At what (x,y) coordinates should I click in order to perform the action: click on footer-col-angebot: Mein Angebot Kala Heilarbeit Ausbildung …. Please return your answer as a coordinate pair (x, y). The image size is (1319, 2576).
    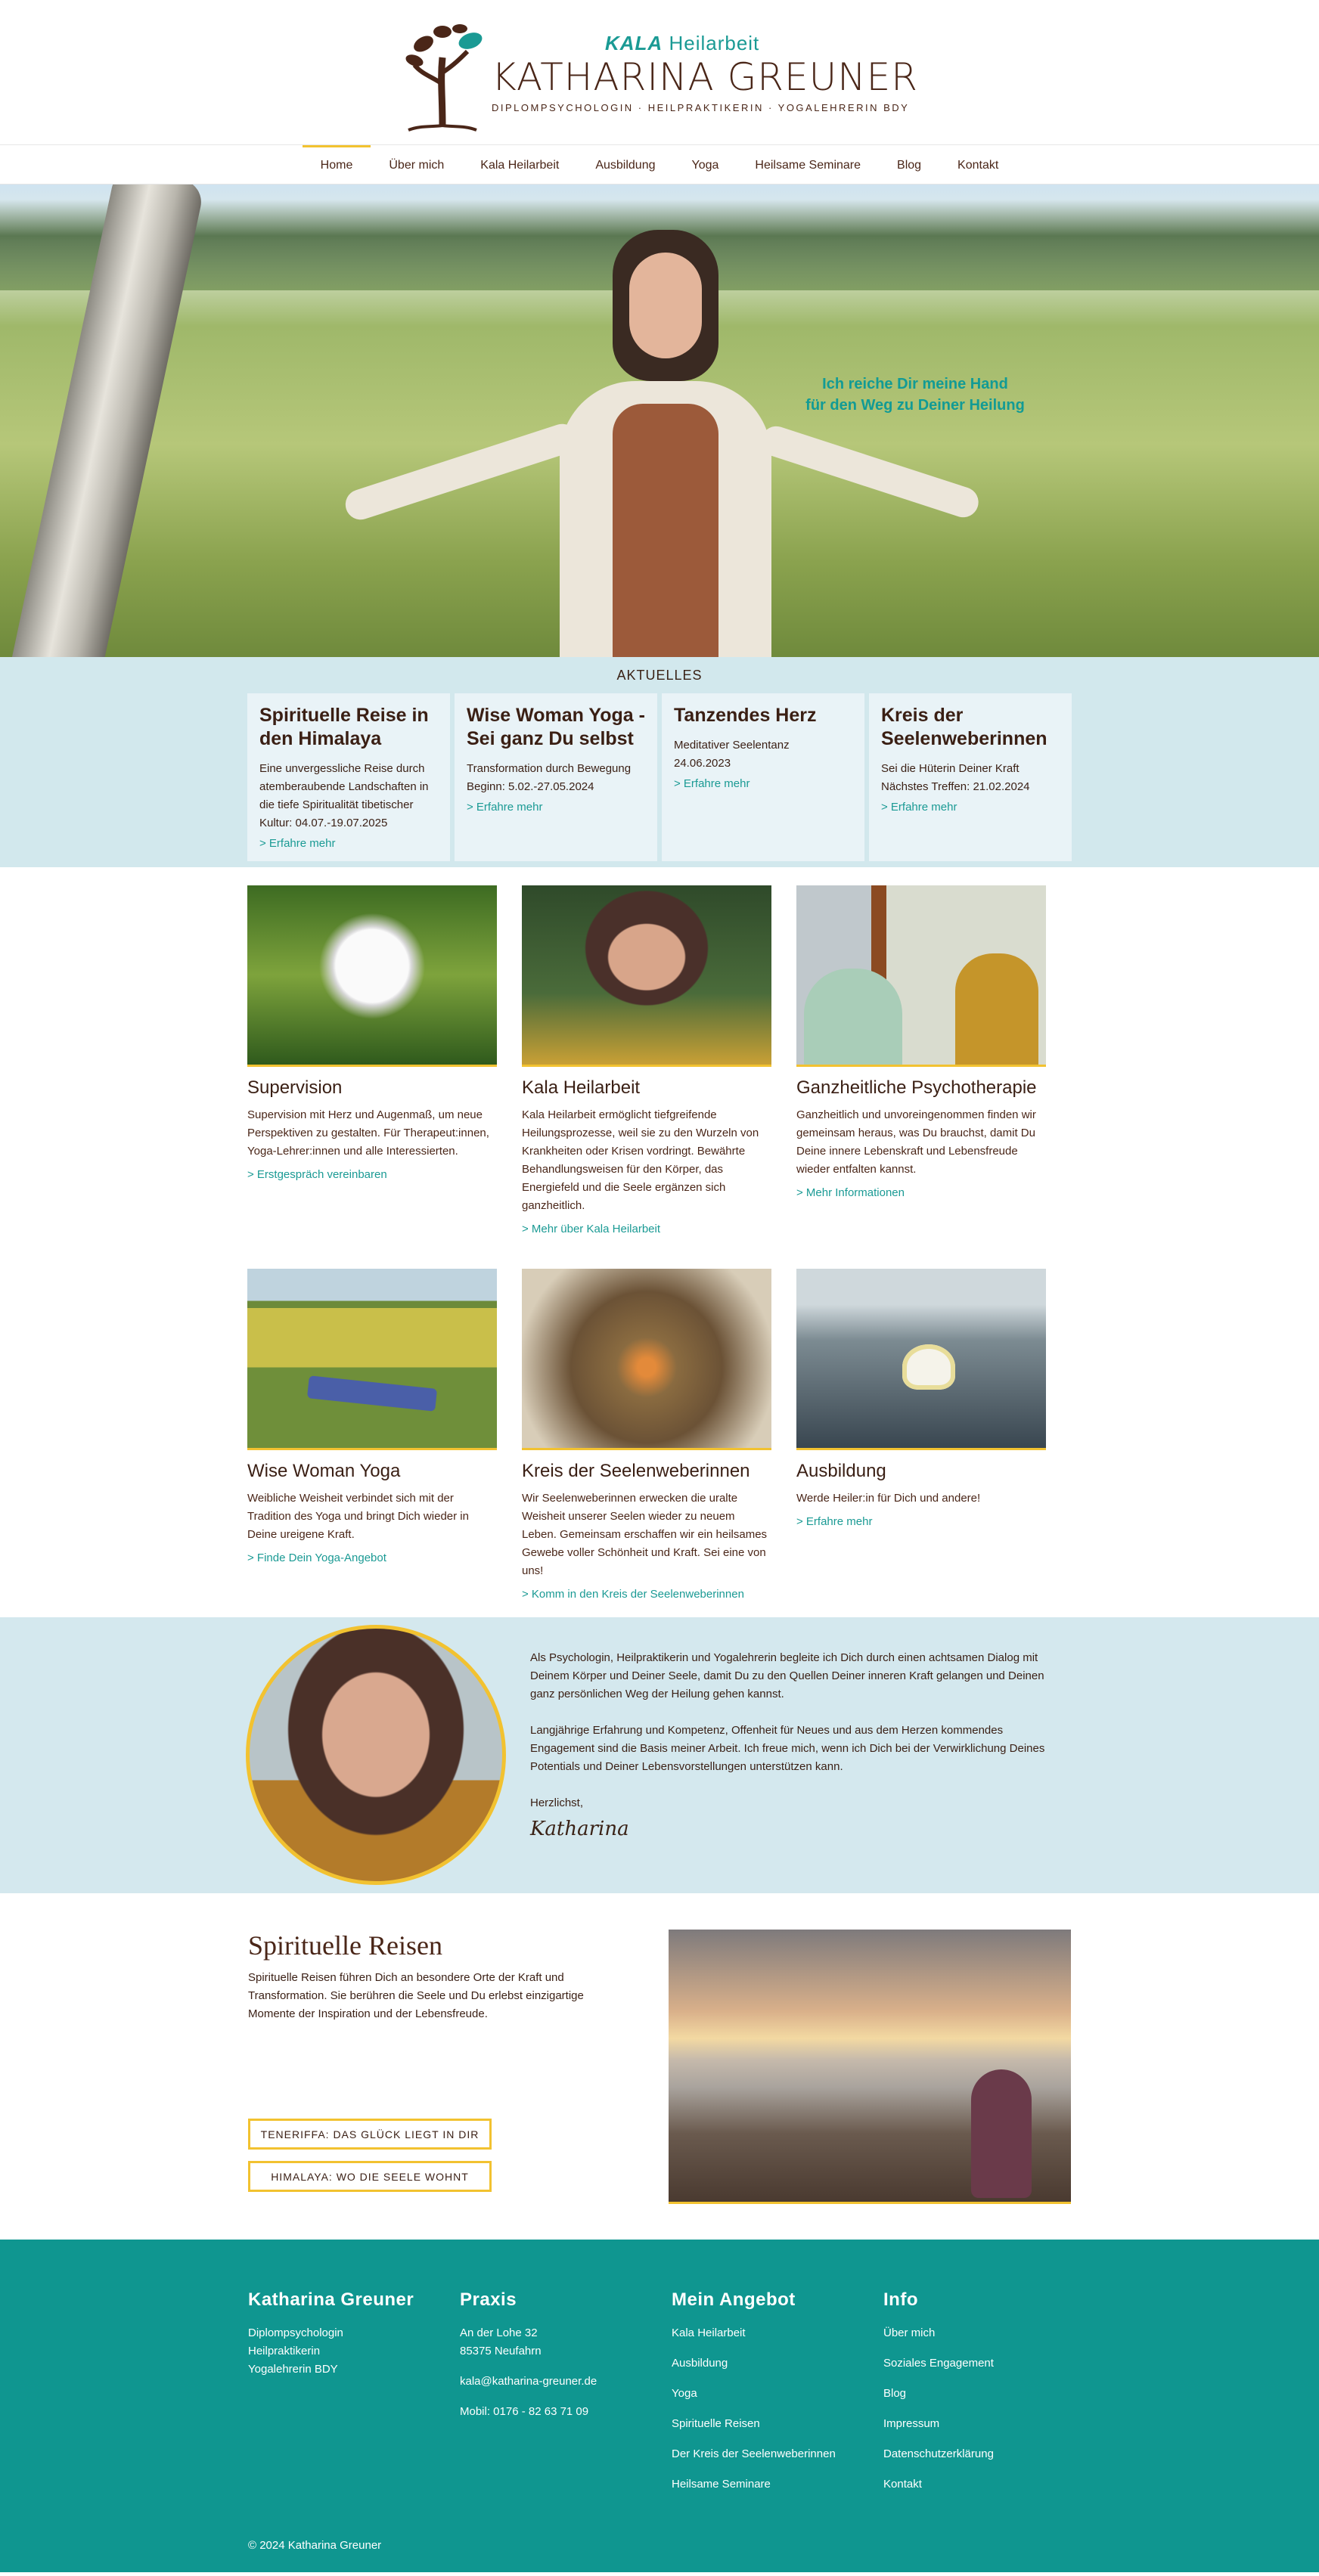
    Looking at the image, I should click on (777, 2397).